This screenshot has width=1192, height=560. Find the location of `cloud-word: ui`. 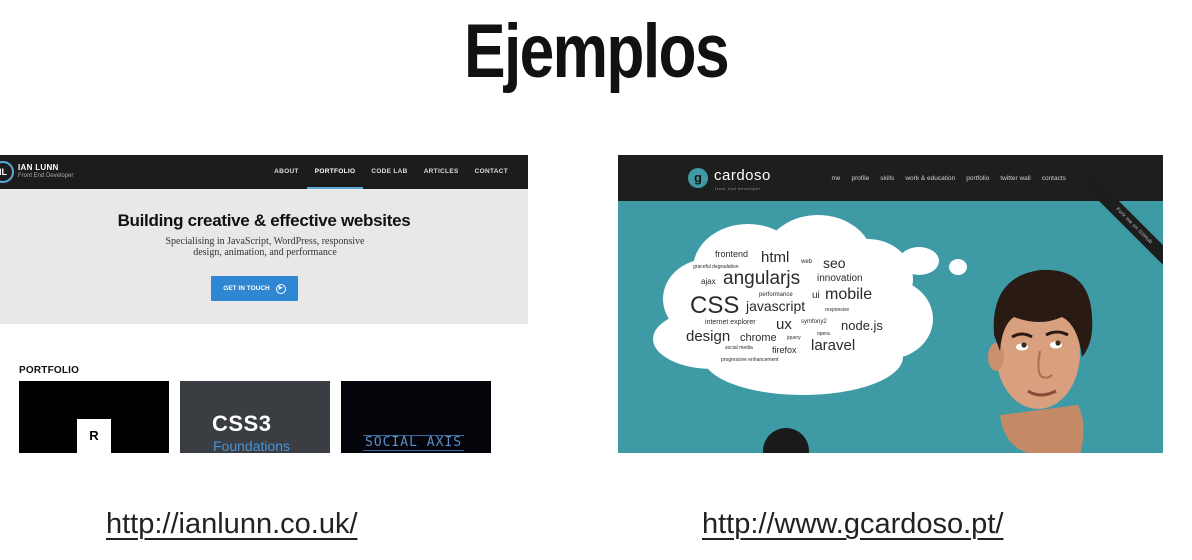

cloud-word: ui is located at coordinates (816, 295).